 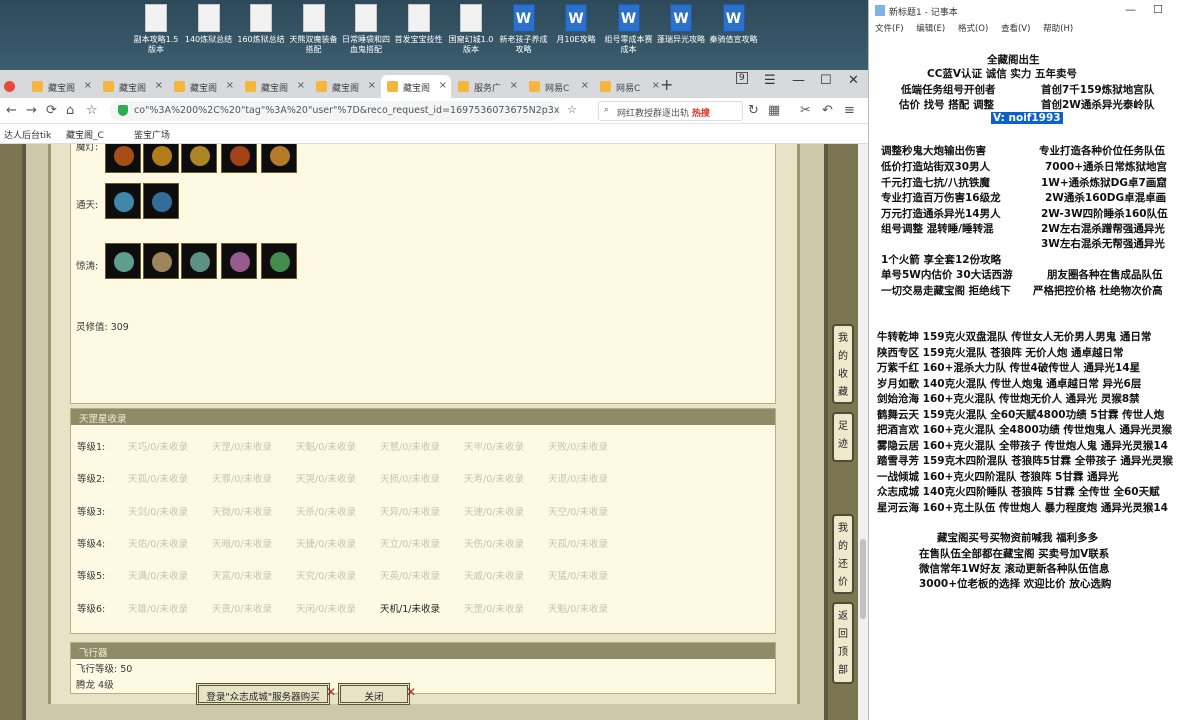 What do you see at coordinates (487, 86) in the screenshot?
I see `browser-tab: 服务广 ×` at bounding box center [487, 86].